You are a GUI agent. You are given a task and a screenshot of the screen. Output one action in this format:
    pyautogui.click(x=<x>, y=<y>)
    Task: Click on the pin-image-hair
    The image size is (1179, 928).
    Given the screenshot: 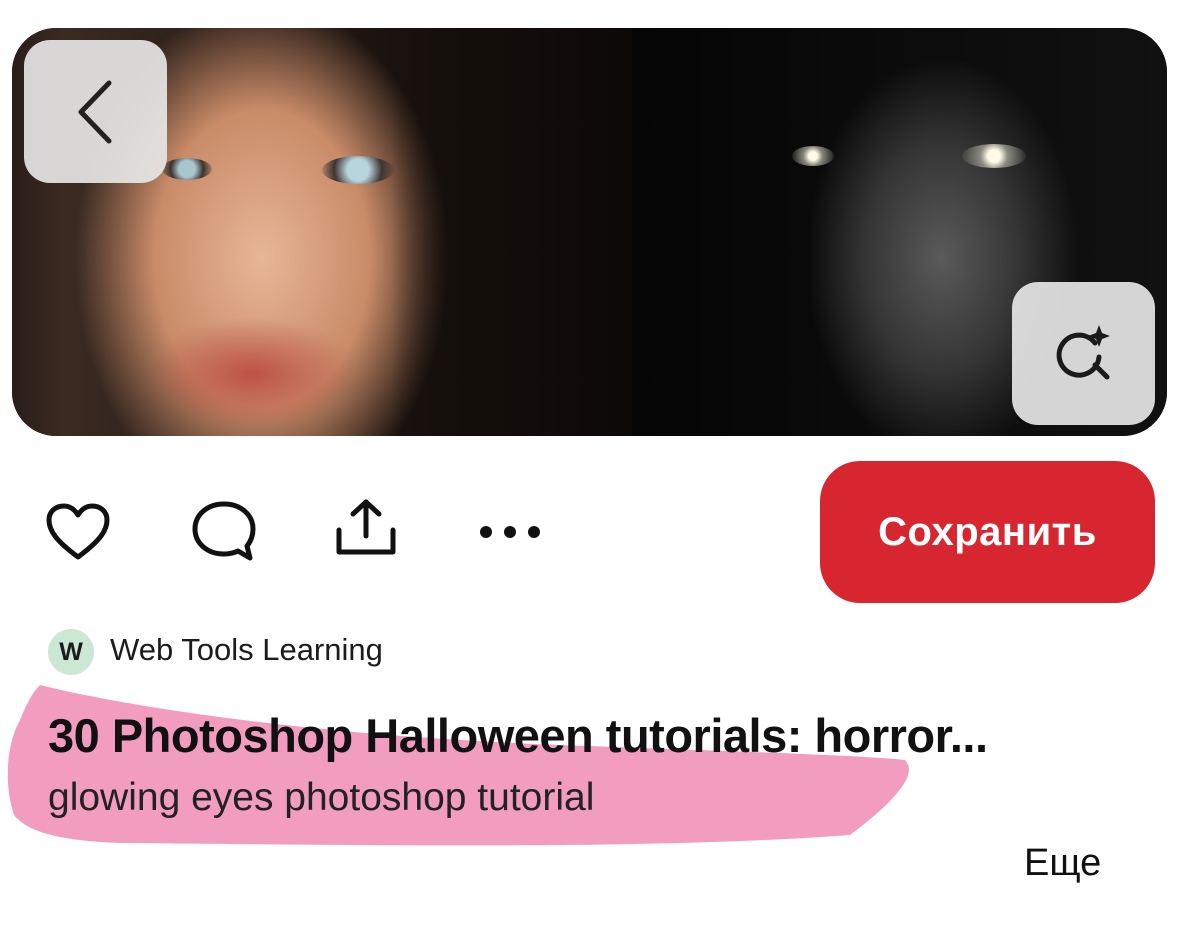 What is the action you would take?
    pyautogui.click(x=532, y=232)
    